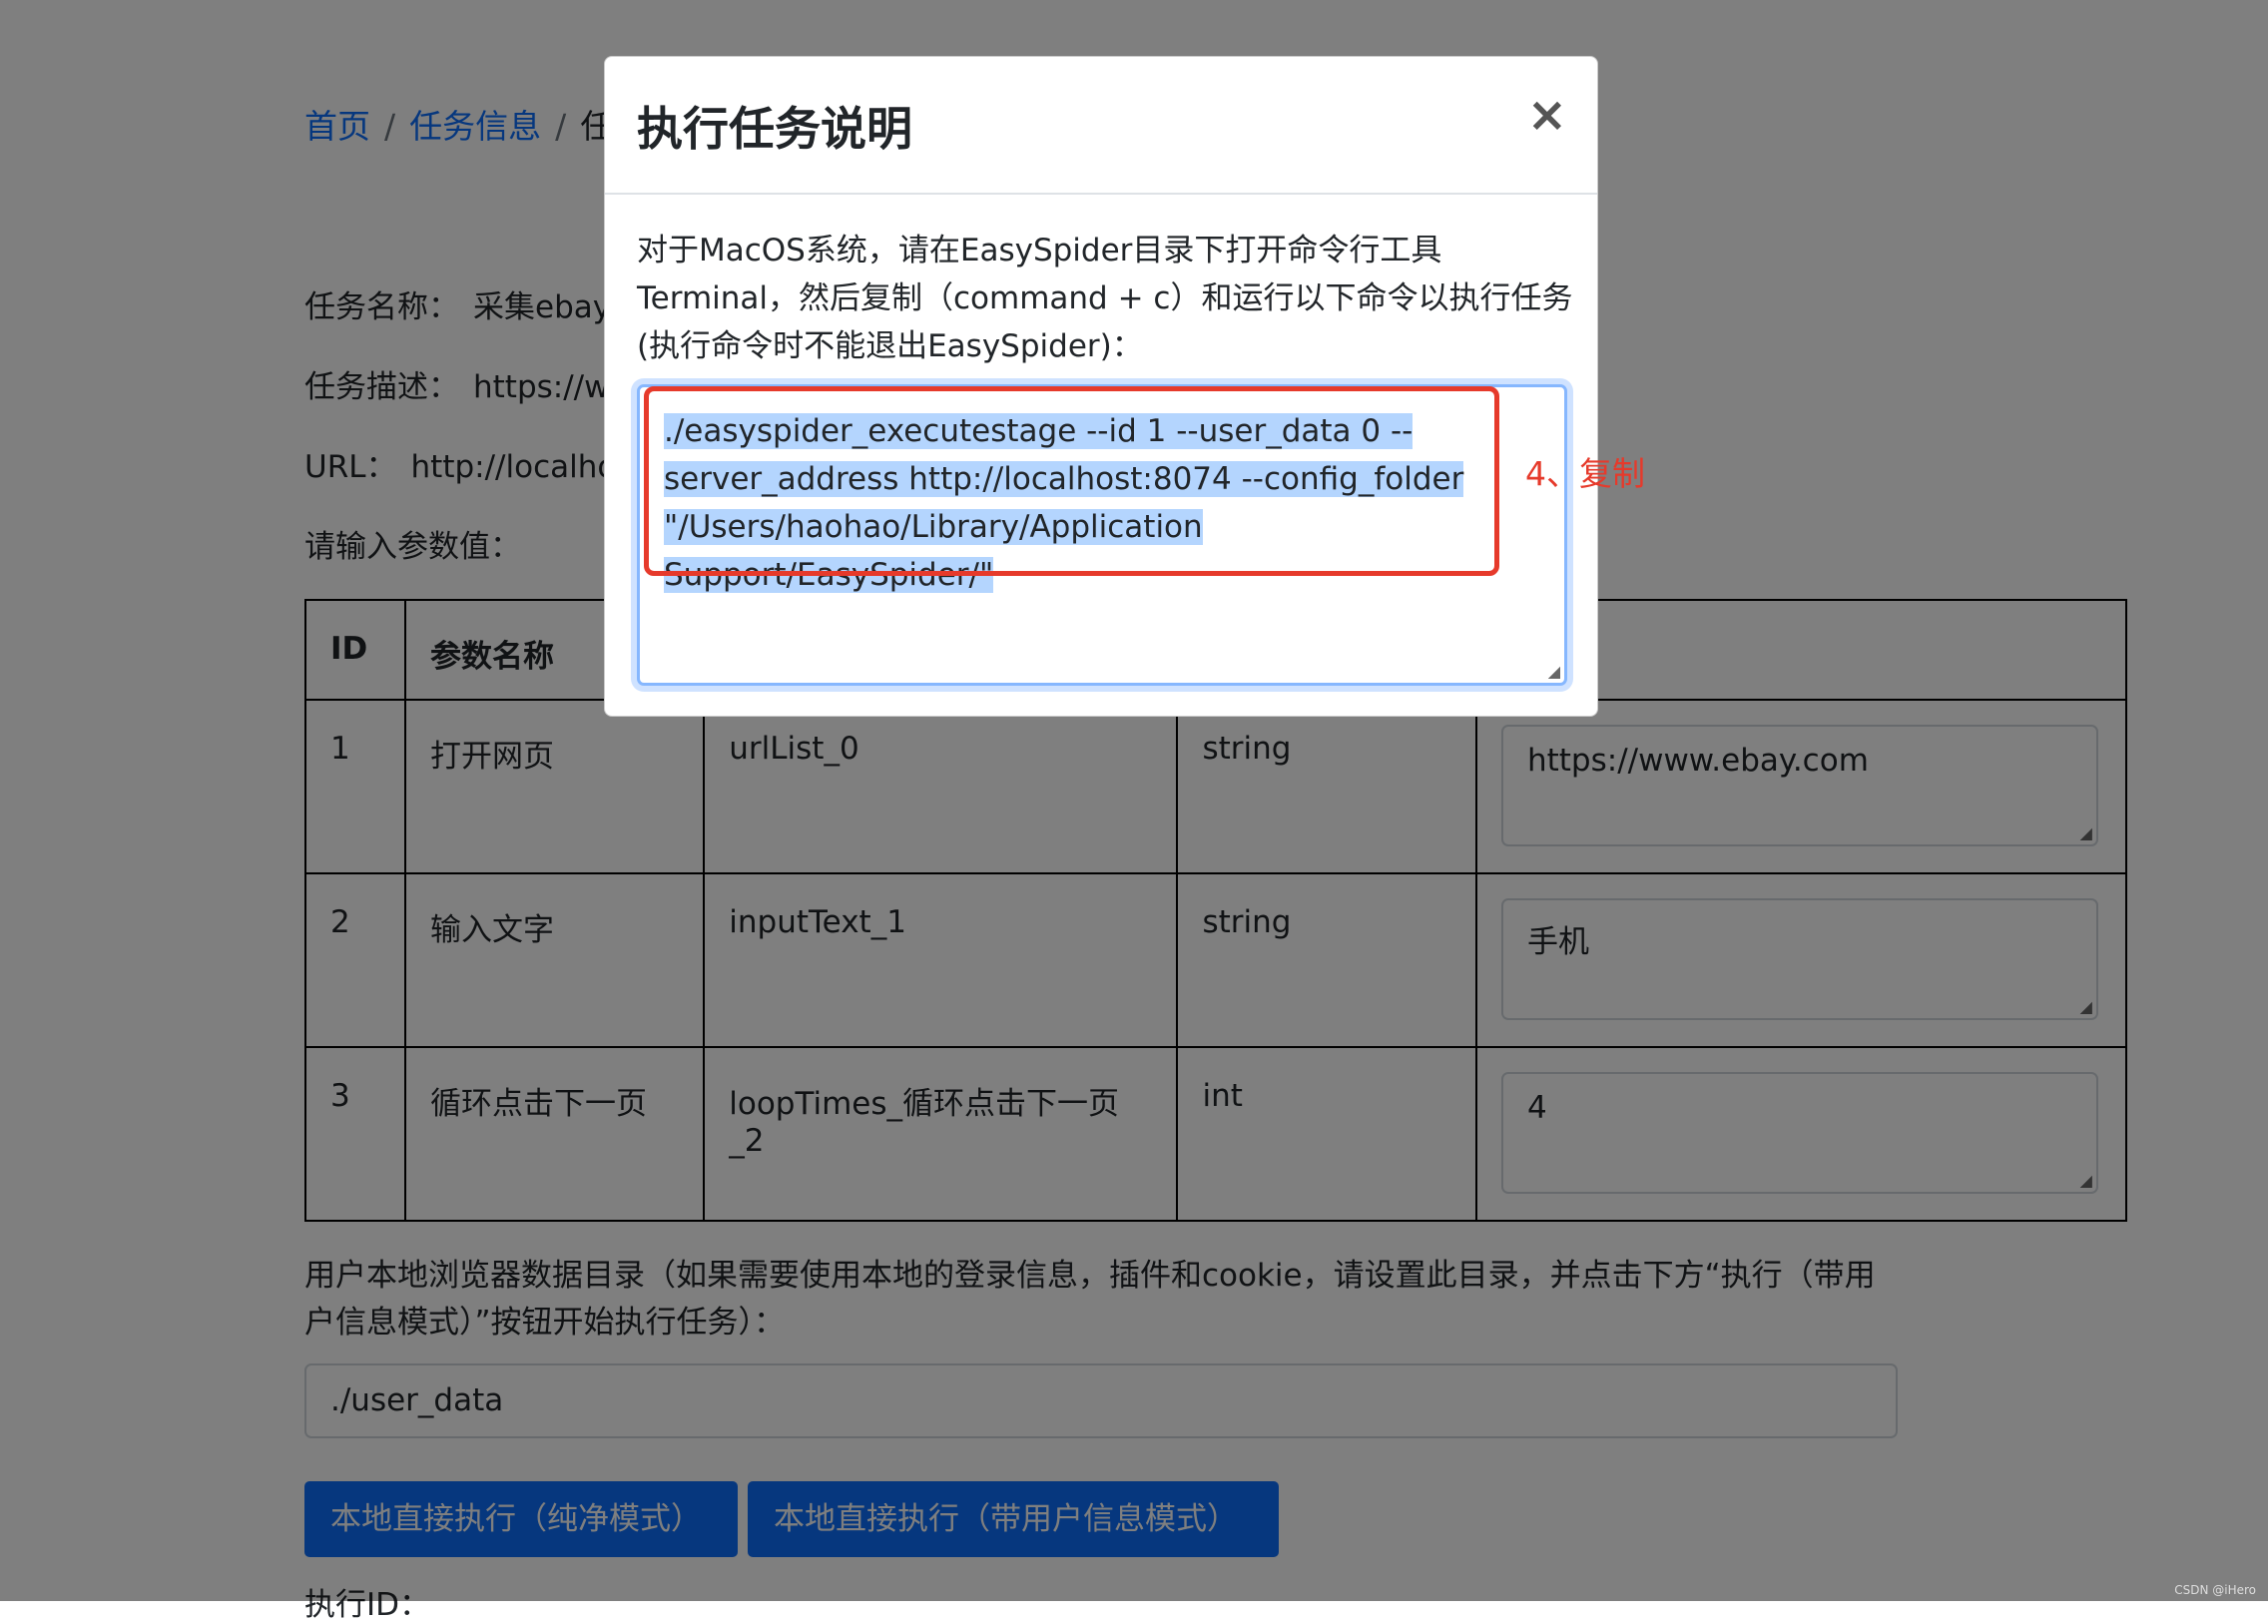 Image resolution: width=2268 pixels, height=1624 pixels. I want to click on modal-title: 执行任务说明, so click(774, 126).